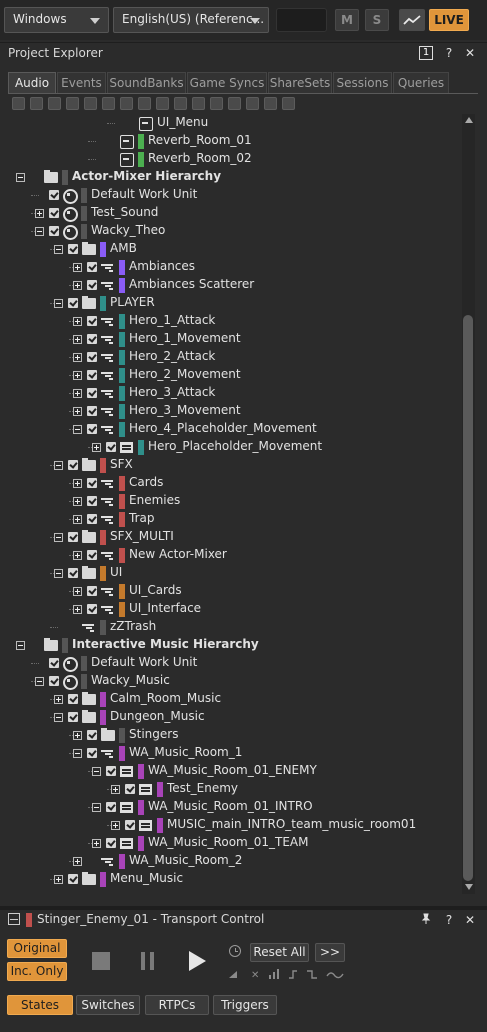 The height and width of the screenshot is (1032, 487). Describe the element at coordinates (227, 82) in the screenshot. I see `tab-game-syncs: Game Syncs` at that location.